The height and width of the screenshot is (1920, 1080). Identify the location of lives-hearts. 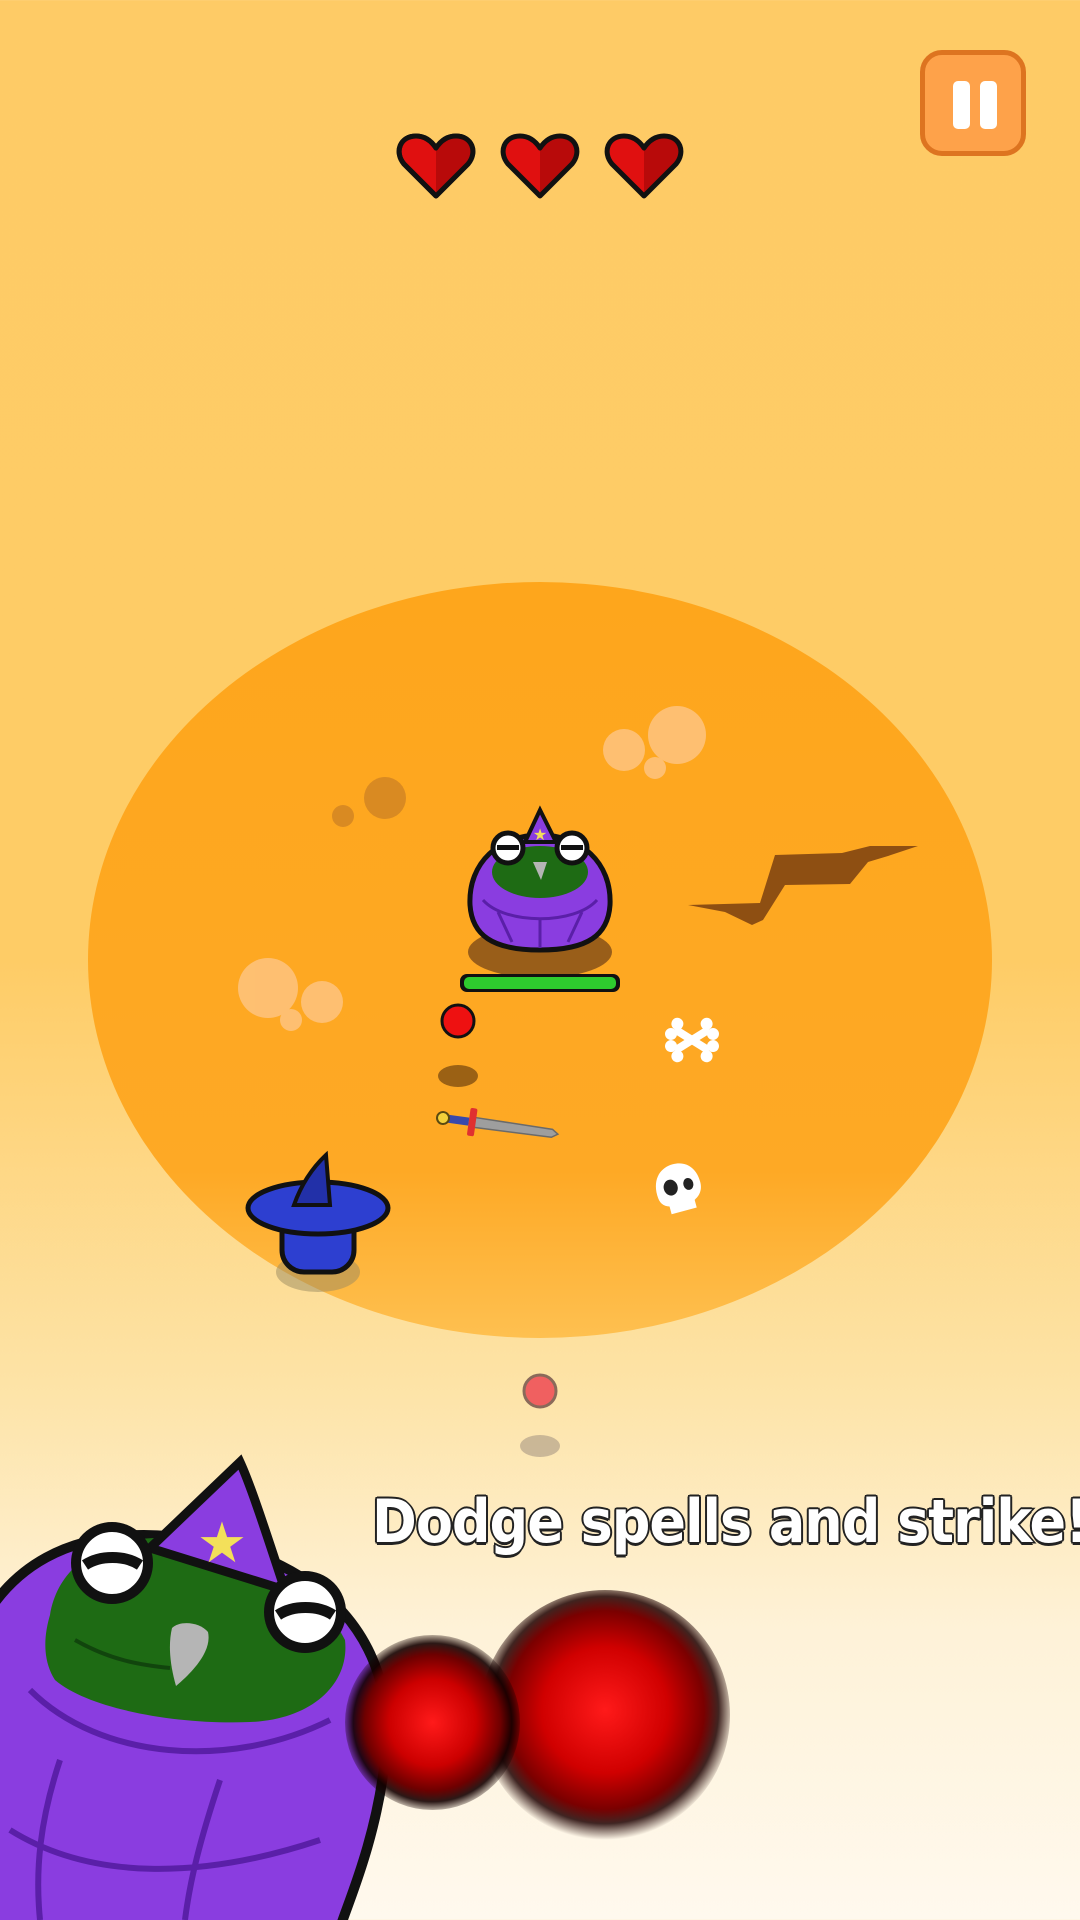
(540, 168).